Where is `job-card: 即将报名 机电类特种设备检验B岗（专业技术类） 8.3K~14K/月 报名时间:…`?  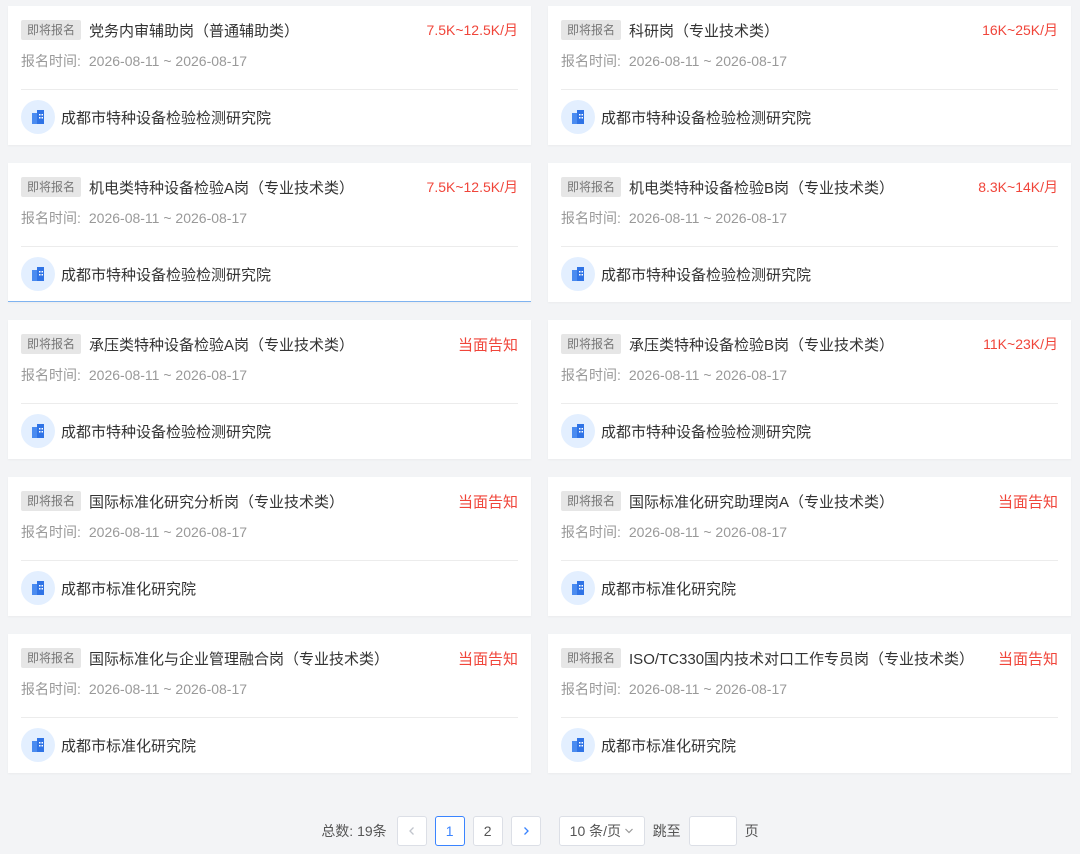 job-card: 即将报名 机电类特种设备检验B岗（专业技术类） 8.3K~14K/月 报名时间:… is located at coordinates (809, 232).